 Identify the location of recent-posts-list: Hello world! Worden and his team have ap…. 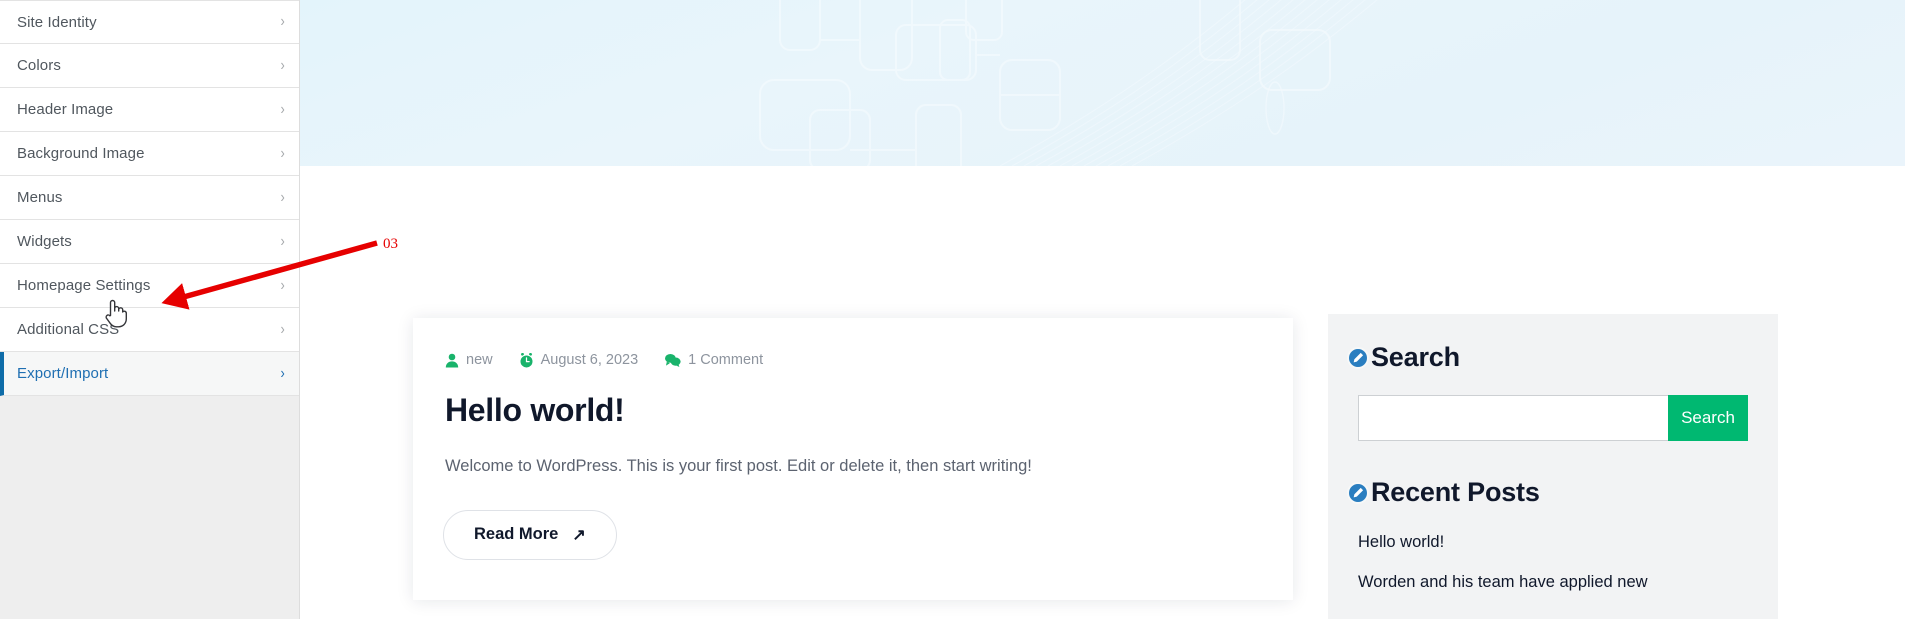
(1553, 562).